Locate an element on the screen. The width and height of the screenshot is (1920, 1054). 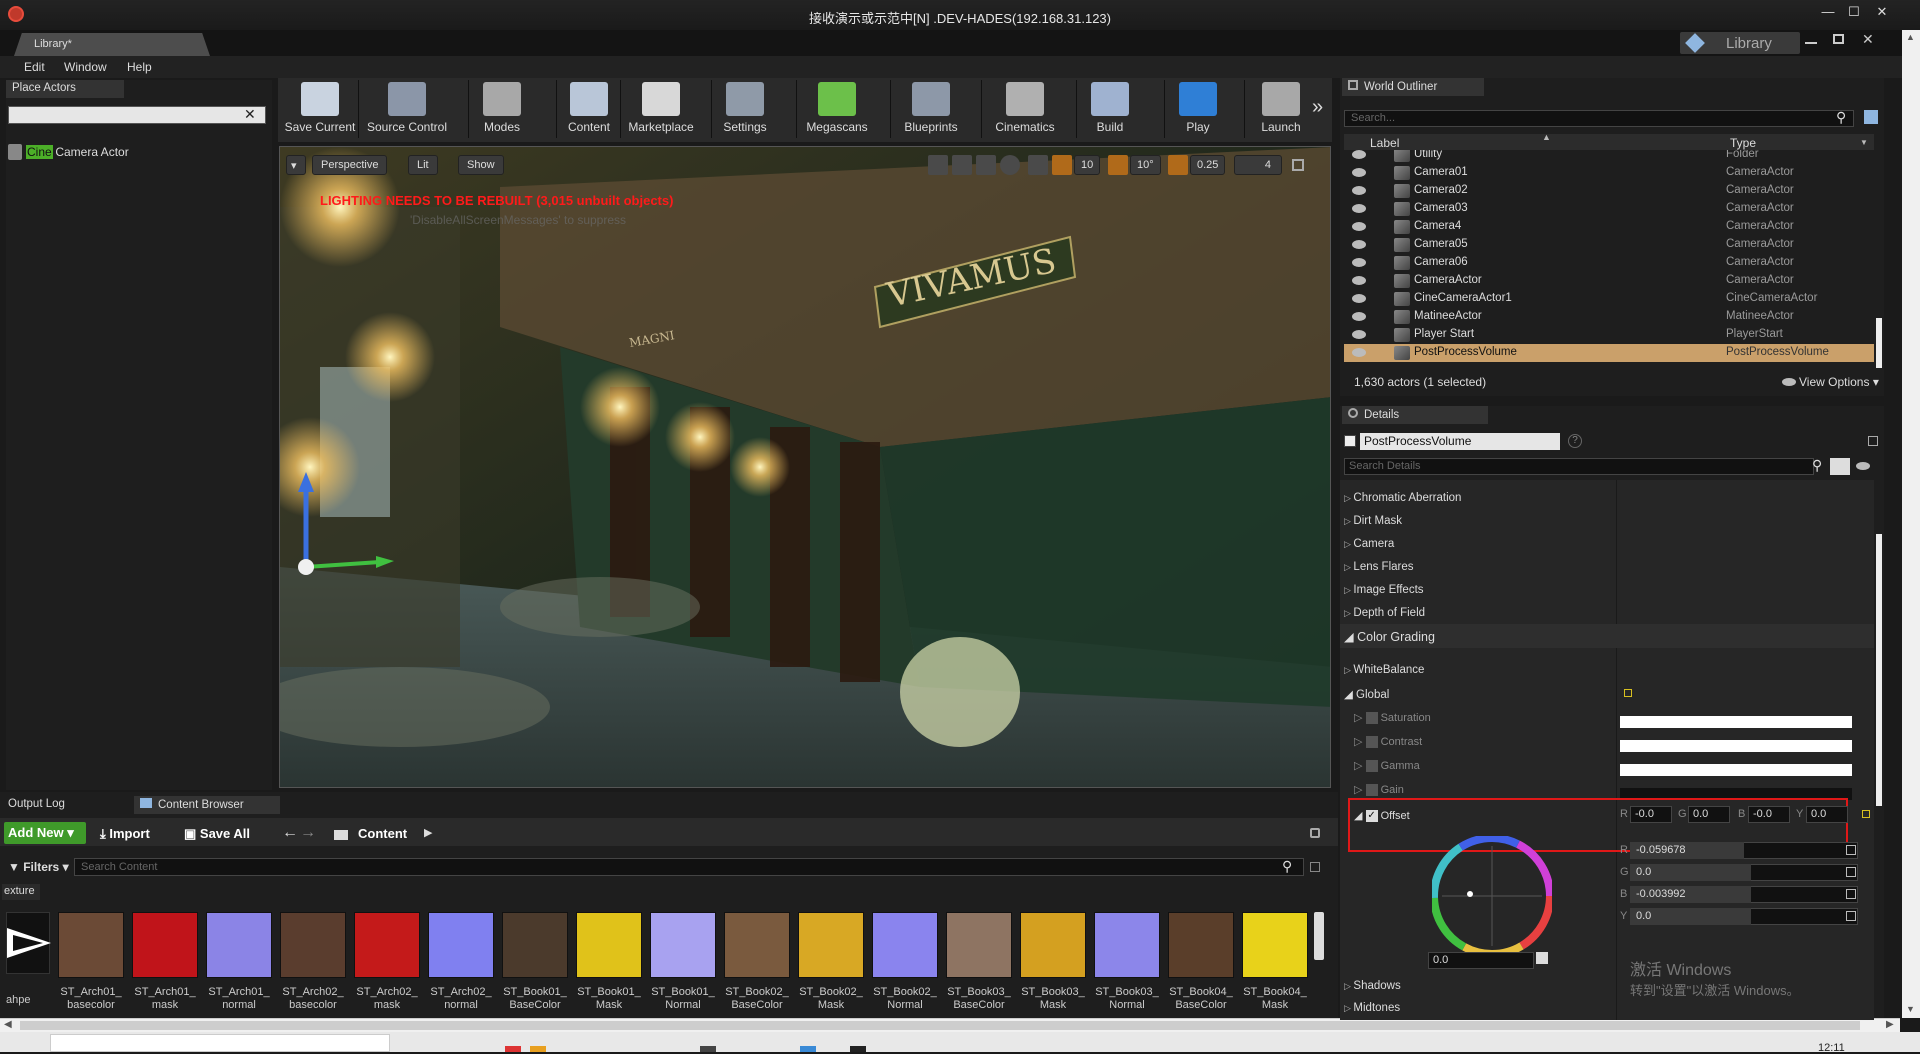
outliner-search-icon: ⚲ is located at coordinates (1841, 117).